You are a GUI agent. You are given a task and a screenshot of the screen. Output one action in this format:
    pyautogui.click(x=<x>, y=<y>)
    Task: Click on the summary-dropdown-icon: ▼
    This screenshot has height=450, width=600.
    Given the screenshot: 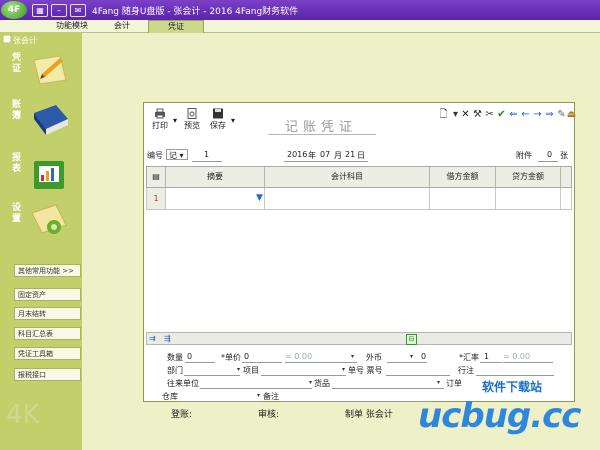 What is the action you would take?
    pyautogui.click(x=259, y=198)
    